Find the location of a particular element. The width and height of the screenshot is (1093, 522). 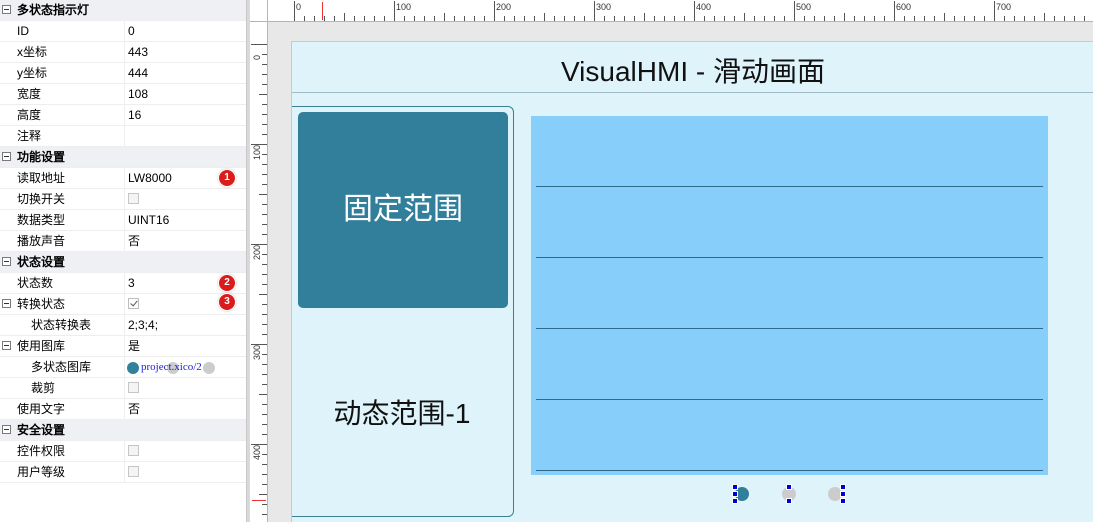

property-row-use-library: 使用图库 是 is located at coordinates (123, 346).